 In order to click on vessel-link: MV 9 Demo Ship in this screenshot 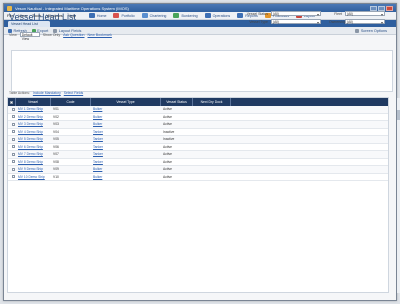, I will do `click(30, 169)`.